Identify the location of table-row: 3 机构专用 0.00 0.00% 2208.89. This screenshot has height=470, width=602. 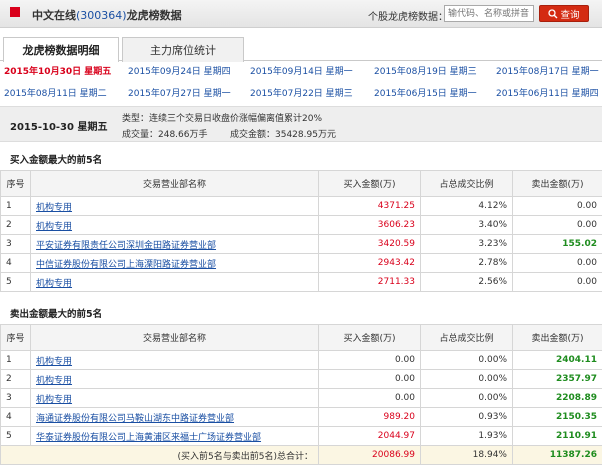
(301, 398).